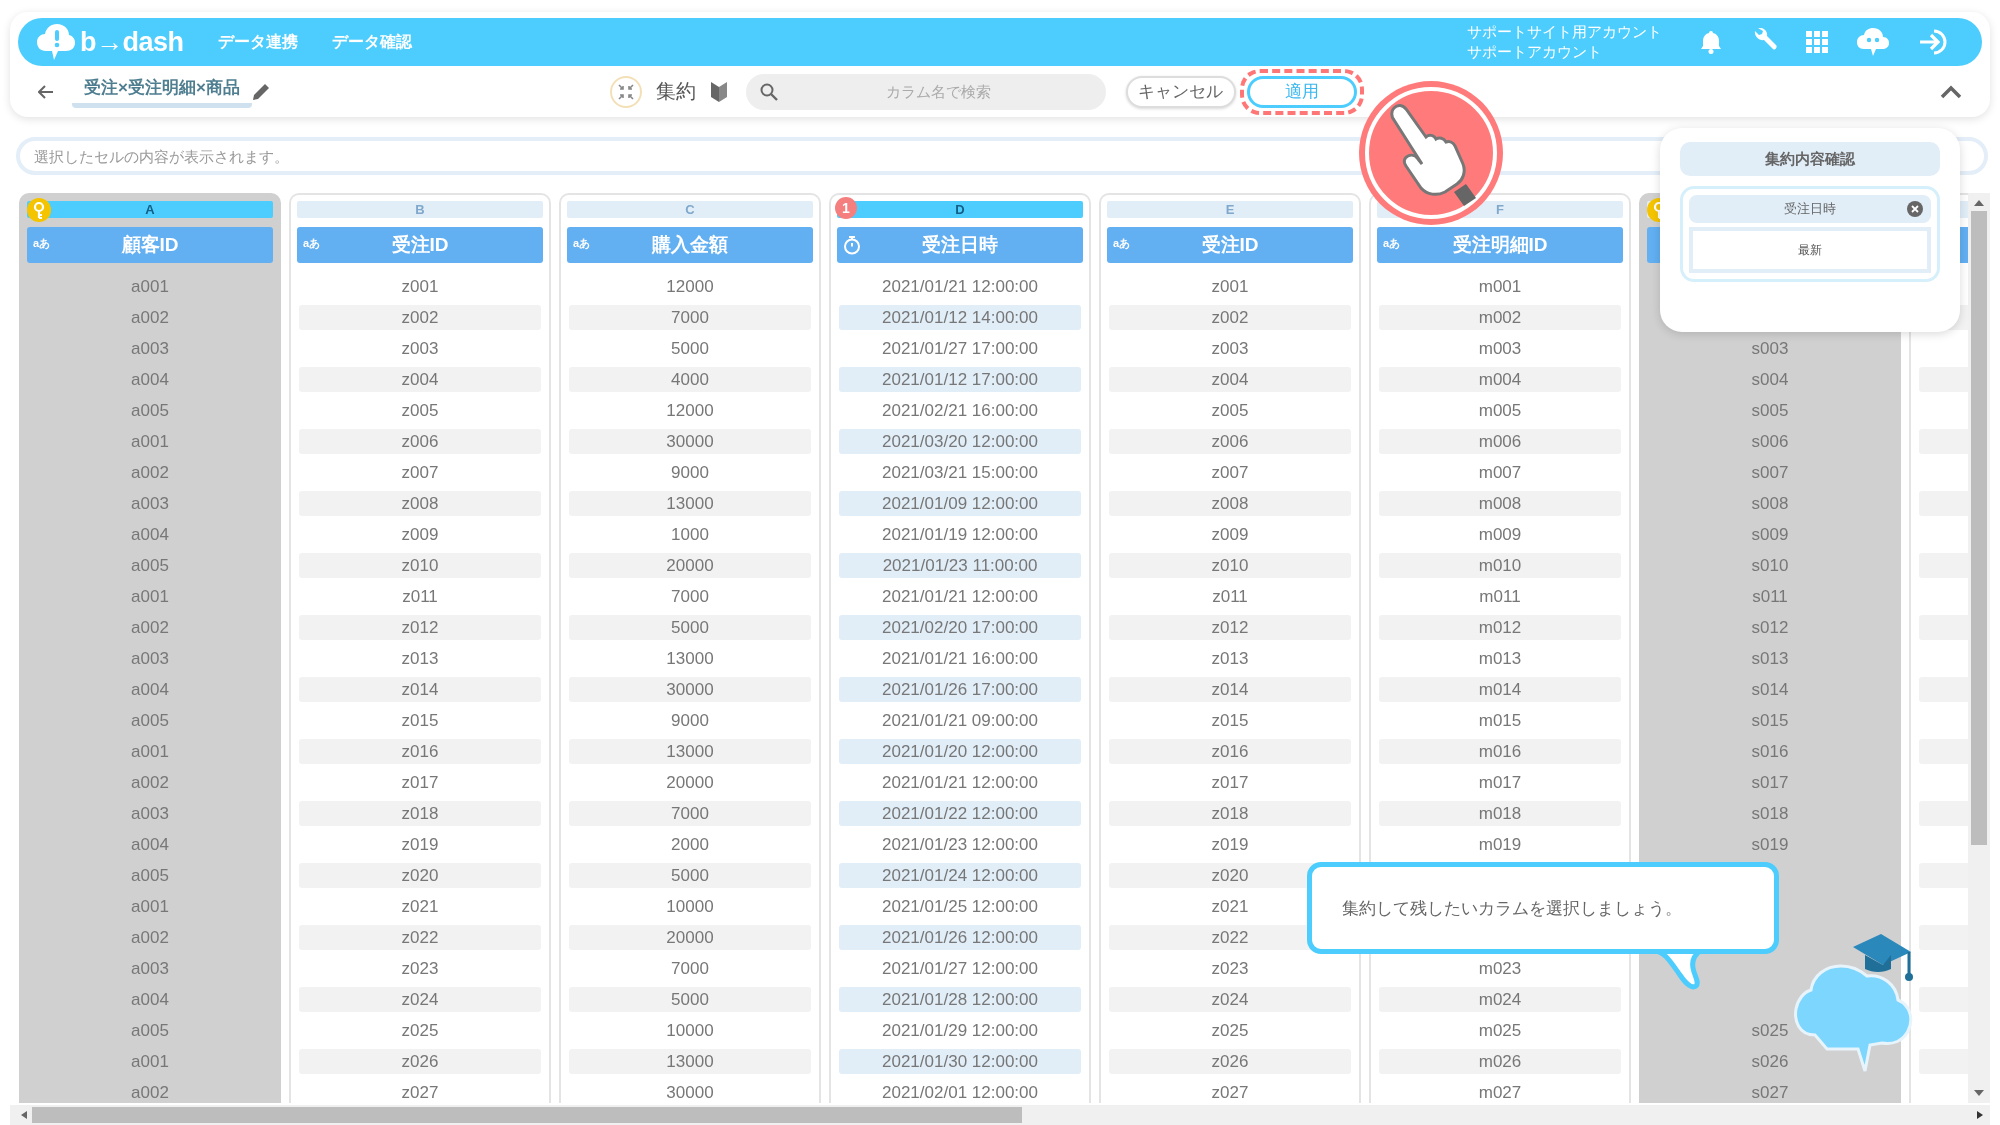  Describe the element at coordinates (1770, 751) in the screenshot. I see `table-cell: s016` at that location.